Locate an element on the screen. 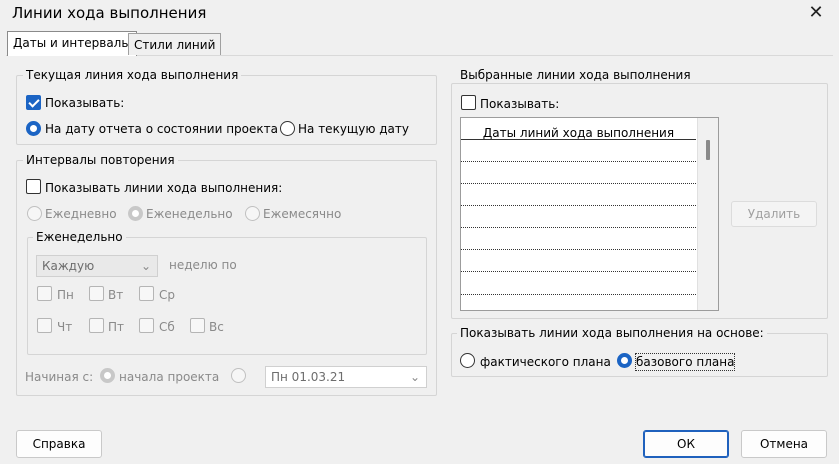 The image size is (839, 464). start-date-value: Пн 01.03.21 is located at coordinates (308, 377).